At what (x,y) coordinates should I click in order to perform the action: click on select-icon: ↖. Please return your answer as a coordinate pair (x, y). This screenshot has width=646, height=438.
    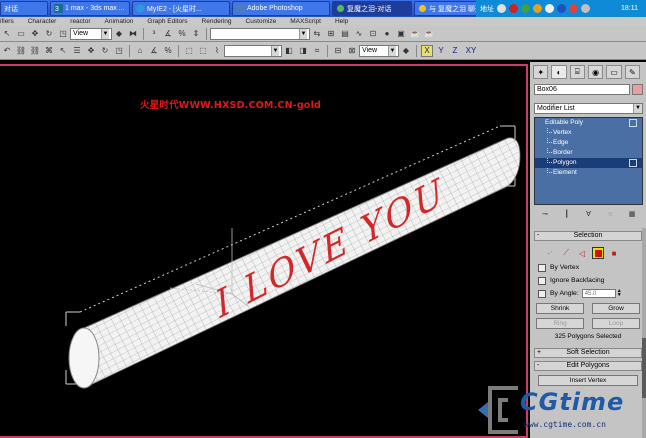
    Looking at the image, I should click on (7, 34).